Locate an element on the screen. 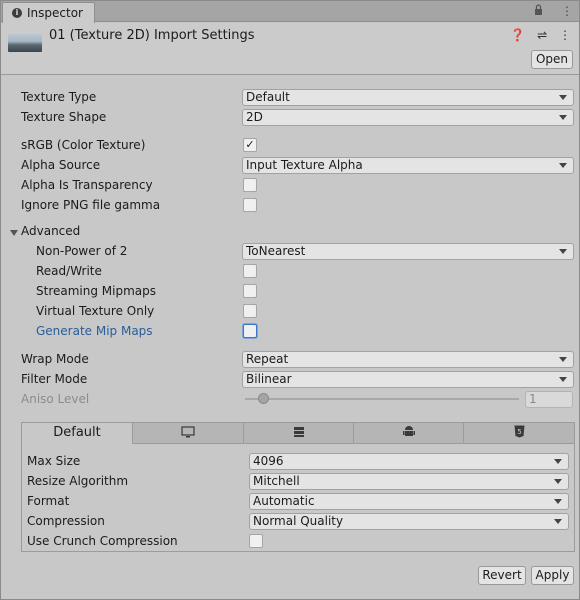 This screenshot has width=580, height=600. texture-thumbnail is located at coordinates (25, 43).